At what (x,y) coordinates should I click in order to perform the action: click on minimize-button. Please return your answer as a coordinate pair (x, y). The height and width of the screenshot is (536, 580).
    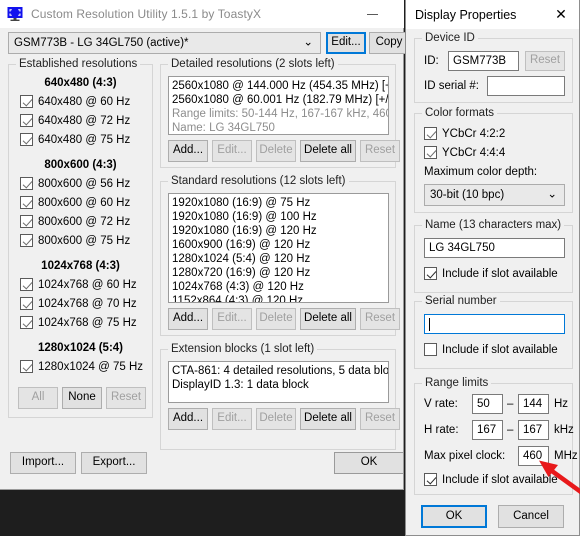
    Looking at the image, I should click on (372, 14).